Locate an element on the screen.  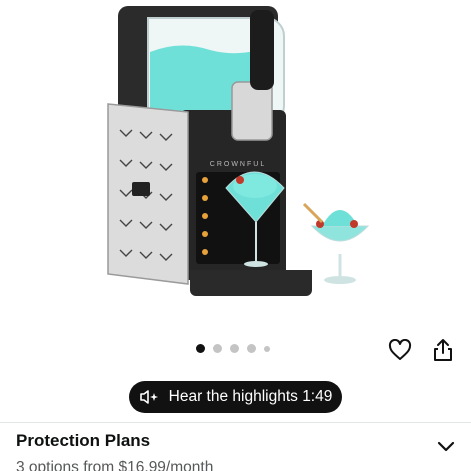
section-divider is located at coordinates (235, 422).